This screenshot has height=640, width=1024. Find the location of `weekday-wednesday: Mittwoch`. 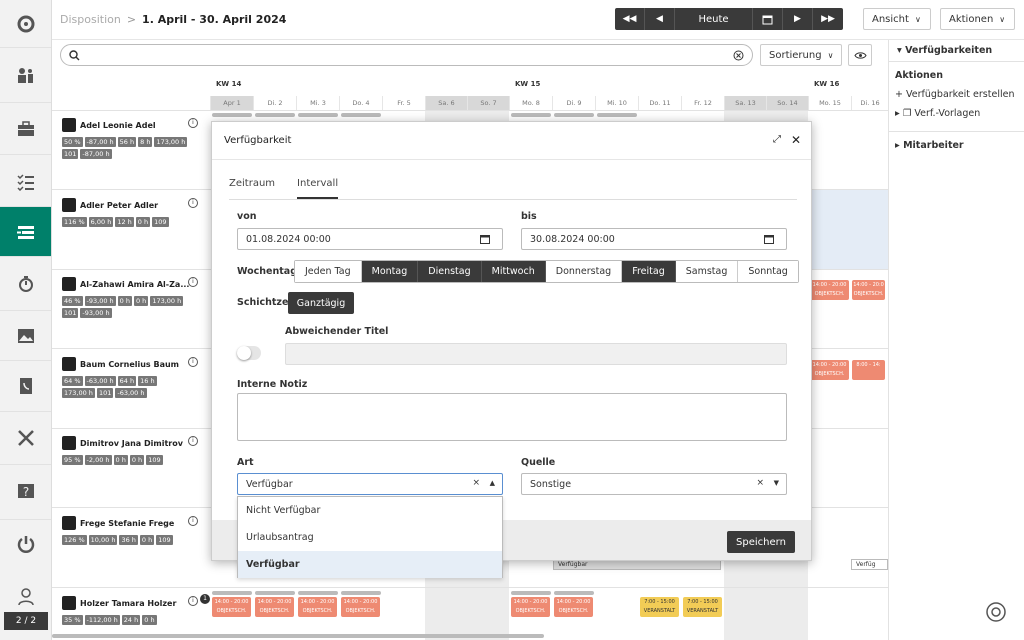

weekday-wednesday: Mittwoch is located at coordinates (513, 271).